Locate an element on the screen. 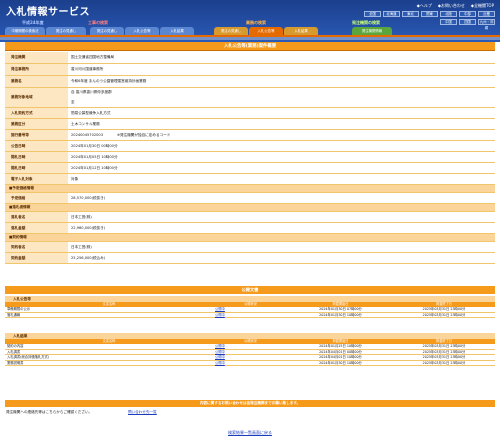 The image size is (500, 443). detail-key: 契約者名 is located at coordinates (36, 247).